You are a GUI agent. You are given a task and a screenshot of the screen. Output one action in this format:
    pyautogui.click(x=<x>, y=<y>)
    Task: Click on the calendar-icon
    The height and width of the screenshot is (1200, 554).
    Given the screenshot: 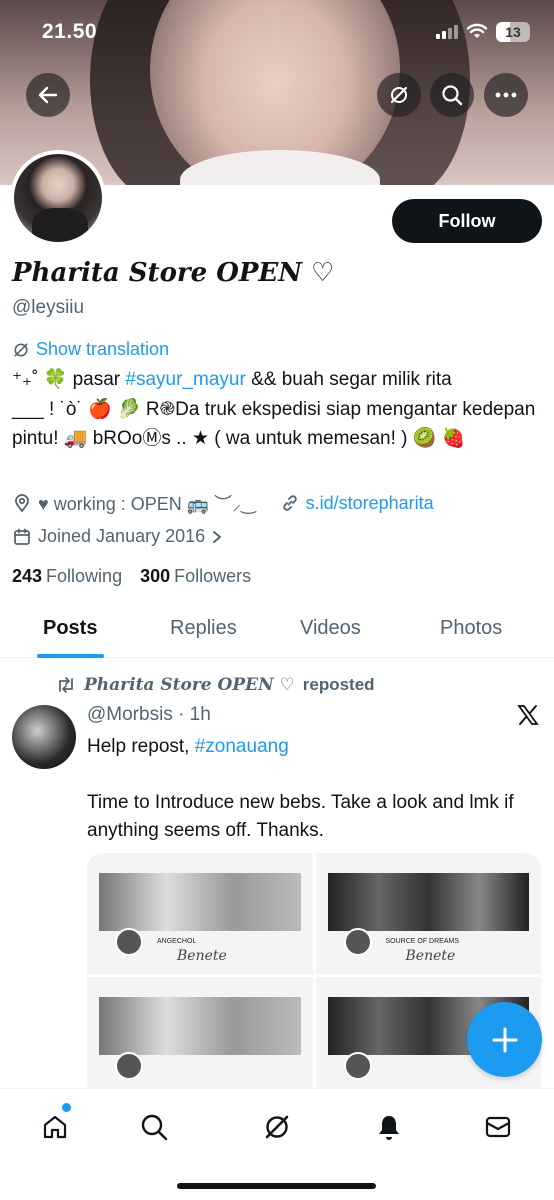 What is the action you would take?
    pyautogui.click(x=22, y=536)
    